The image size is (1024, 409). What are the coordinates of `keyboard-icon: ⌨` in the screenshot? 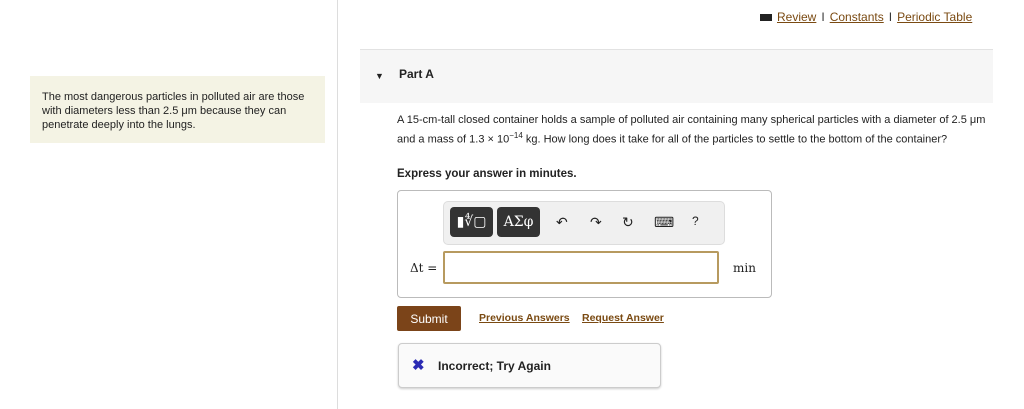 It's located at (664, 222).